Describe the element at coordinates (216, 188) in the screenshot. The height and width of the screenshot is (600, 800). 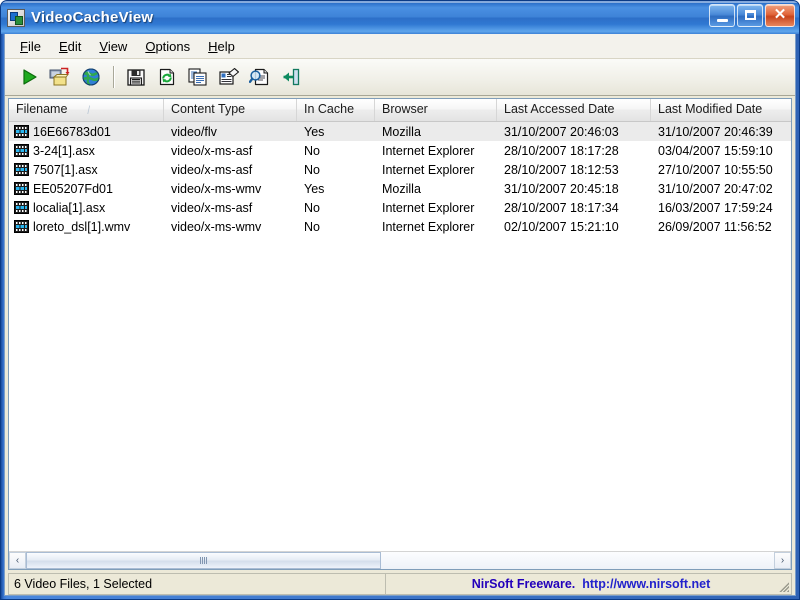
I see `cell-content-type: video/x-ms-wmv` at that location.